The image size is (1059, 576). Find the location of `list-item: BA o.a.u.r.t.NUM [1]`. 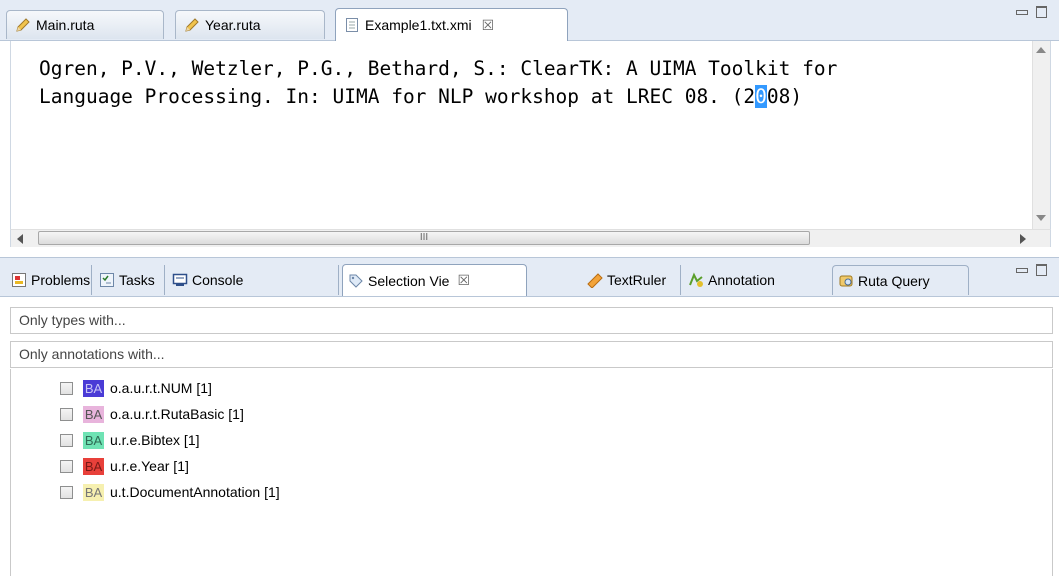

list-item: BA o.a.u.r.t.NUM [1] is located at coordinates (170, 388).